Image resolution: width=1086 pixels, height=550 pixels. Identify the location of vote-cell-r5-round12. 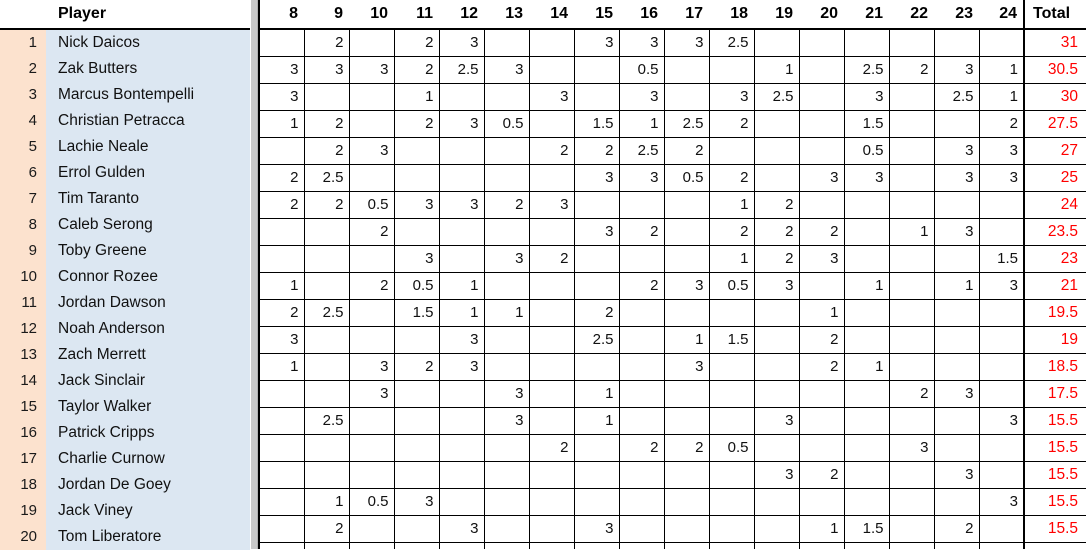
(461, 151).